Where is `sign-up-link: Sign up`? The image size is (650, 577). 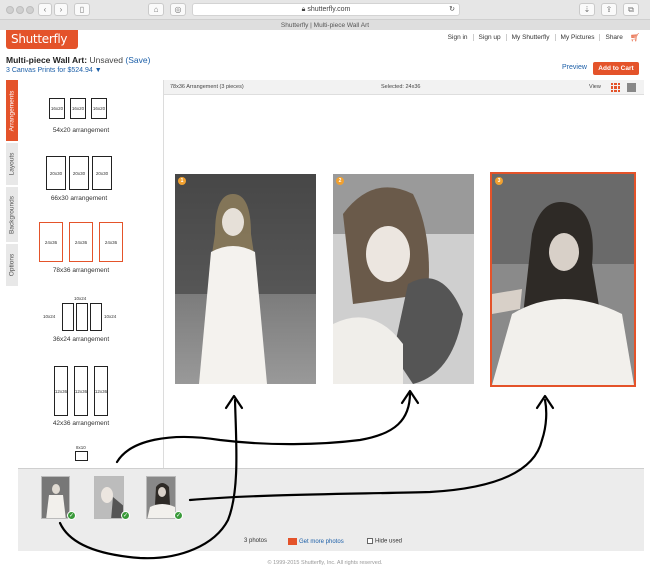 sign-up-link: Sign up is located at coordinates (489, 37).